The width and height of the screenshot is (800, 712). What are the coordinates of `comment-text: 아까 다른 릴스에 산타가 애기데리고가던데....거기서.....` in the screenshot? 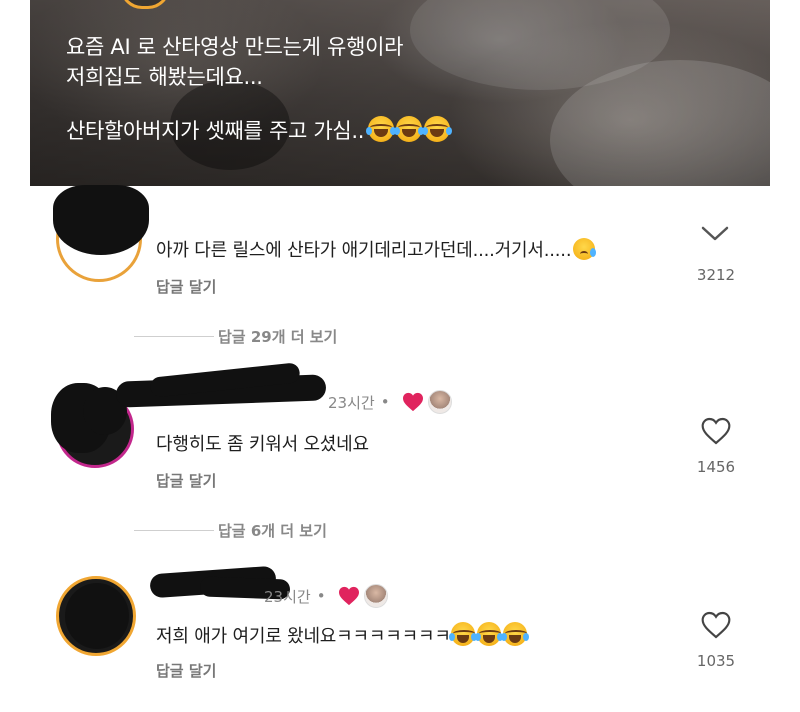 It's located at (376, 249).